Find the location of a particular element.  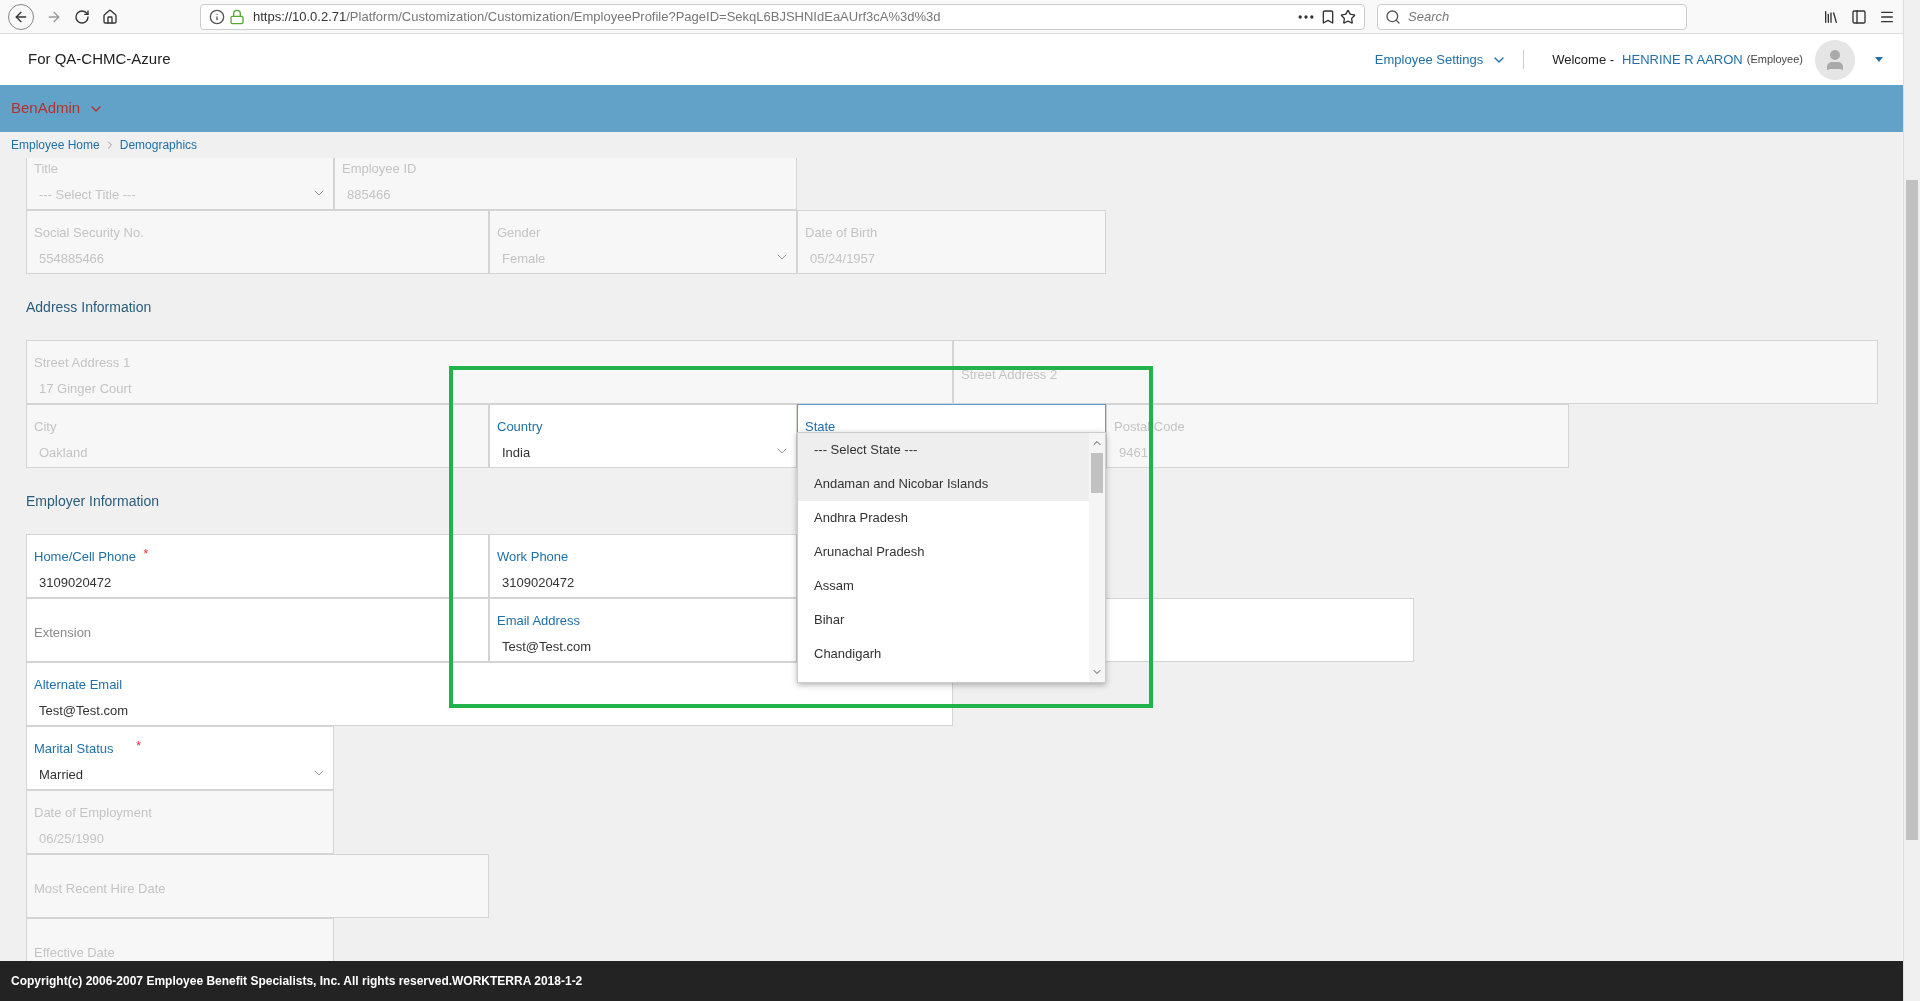

field-label: Country is located at coordinates (520, 427).